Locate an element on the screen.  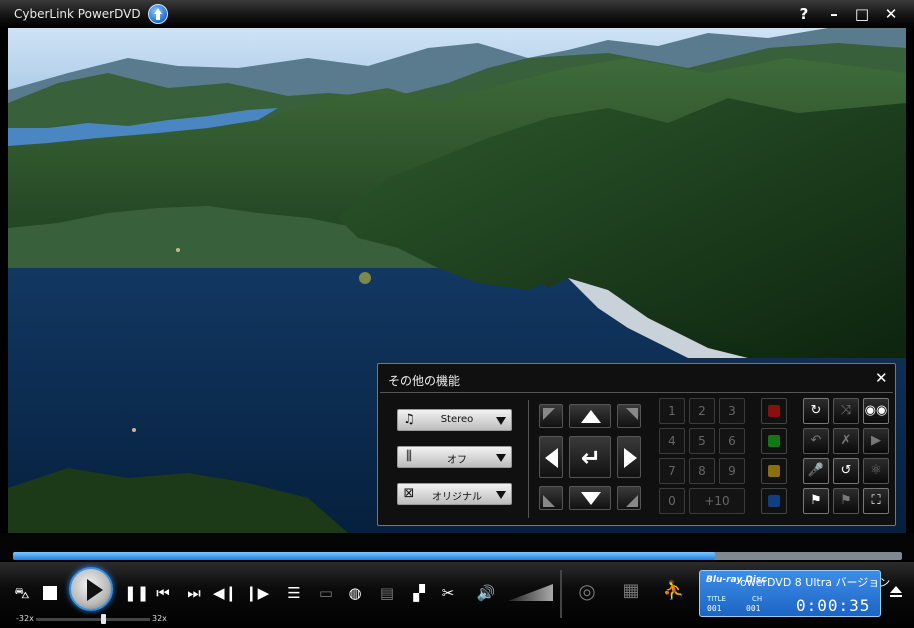
speed-slider-thumb is located at coordinates (103, 619).